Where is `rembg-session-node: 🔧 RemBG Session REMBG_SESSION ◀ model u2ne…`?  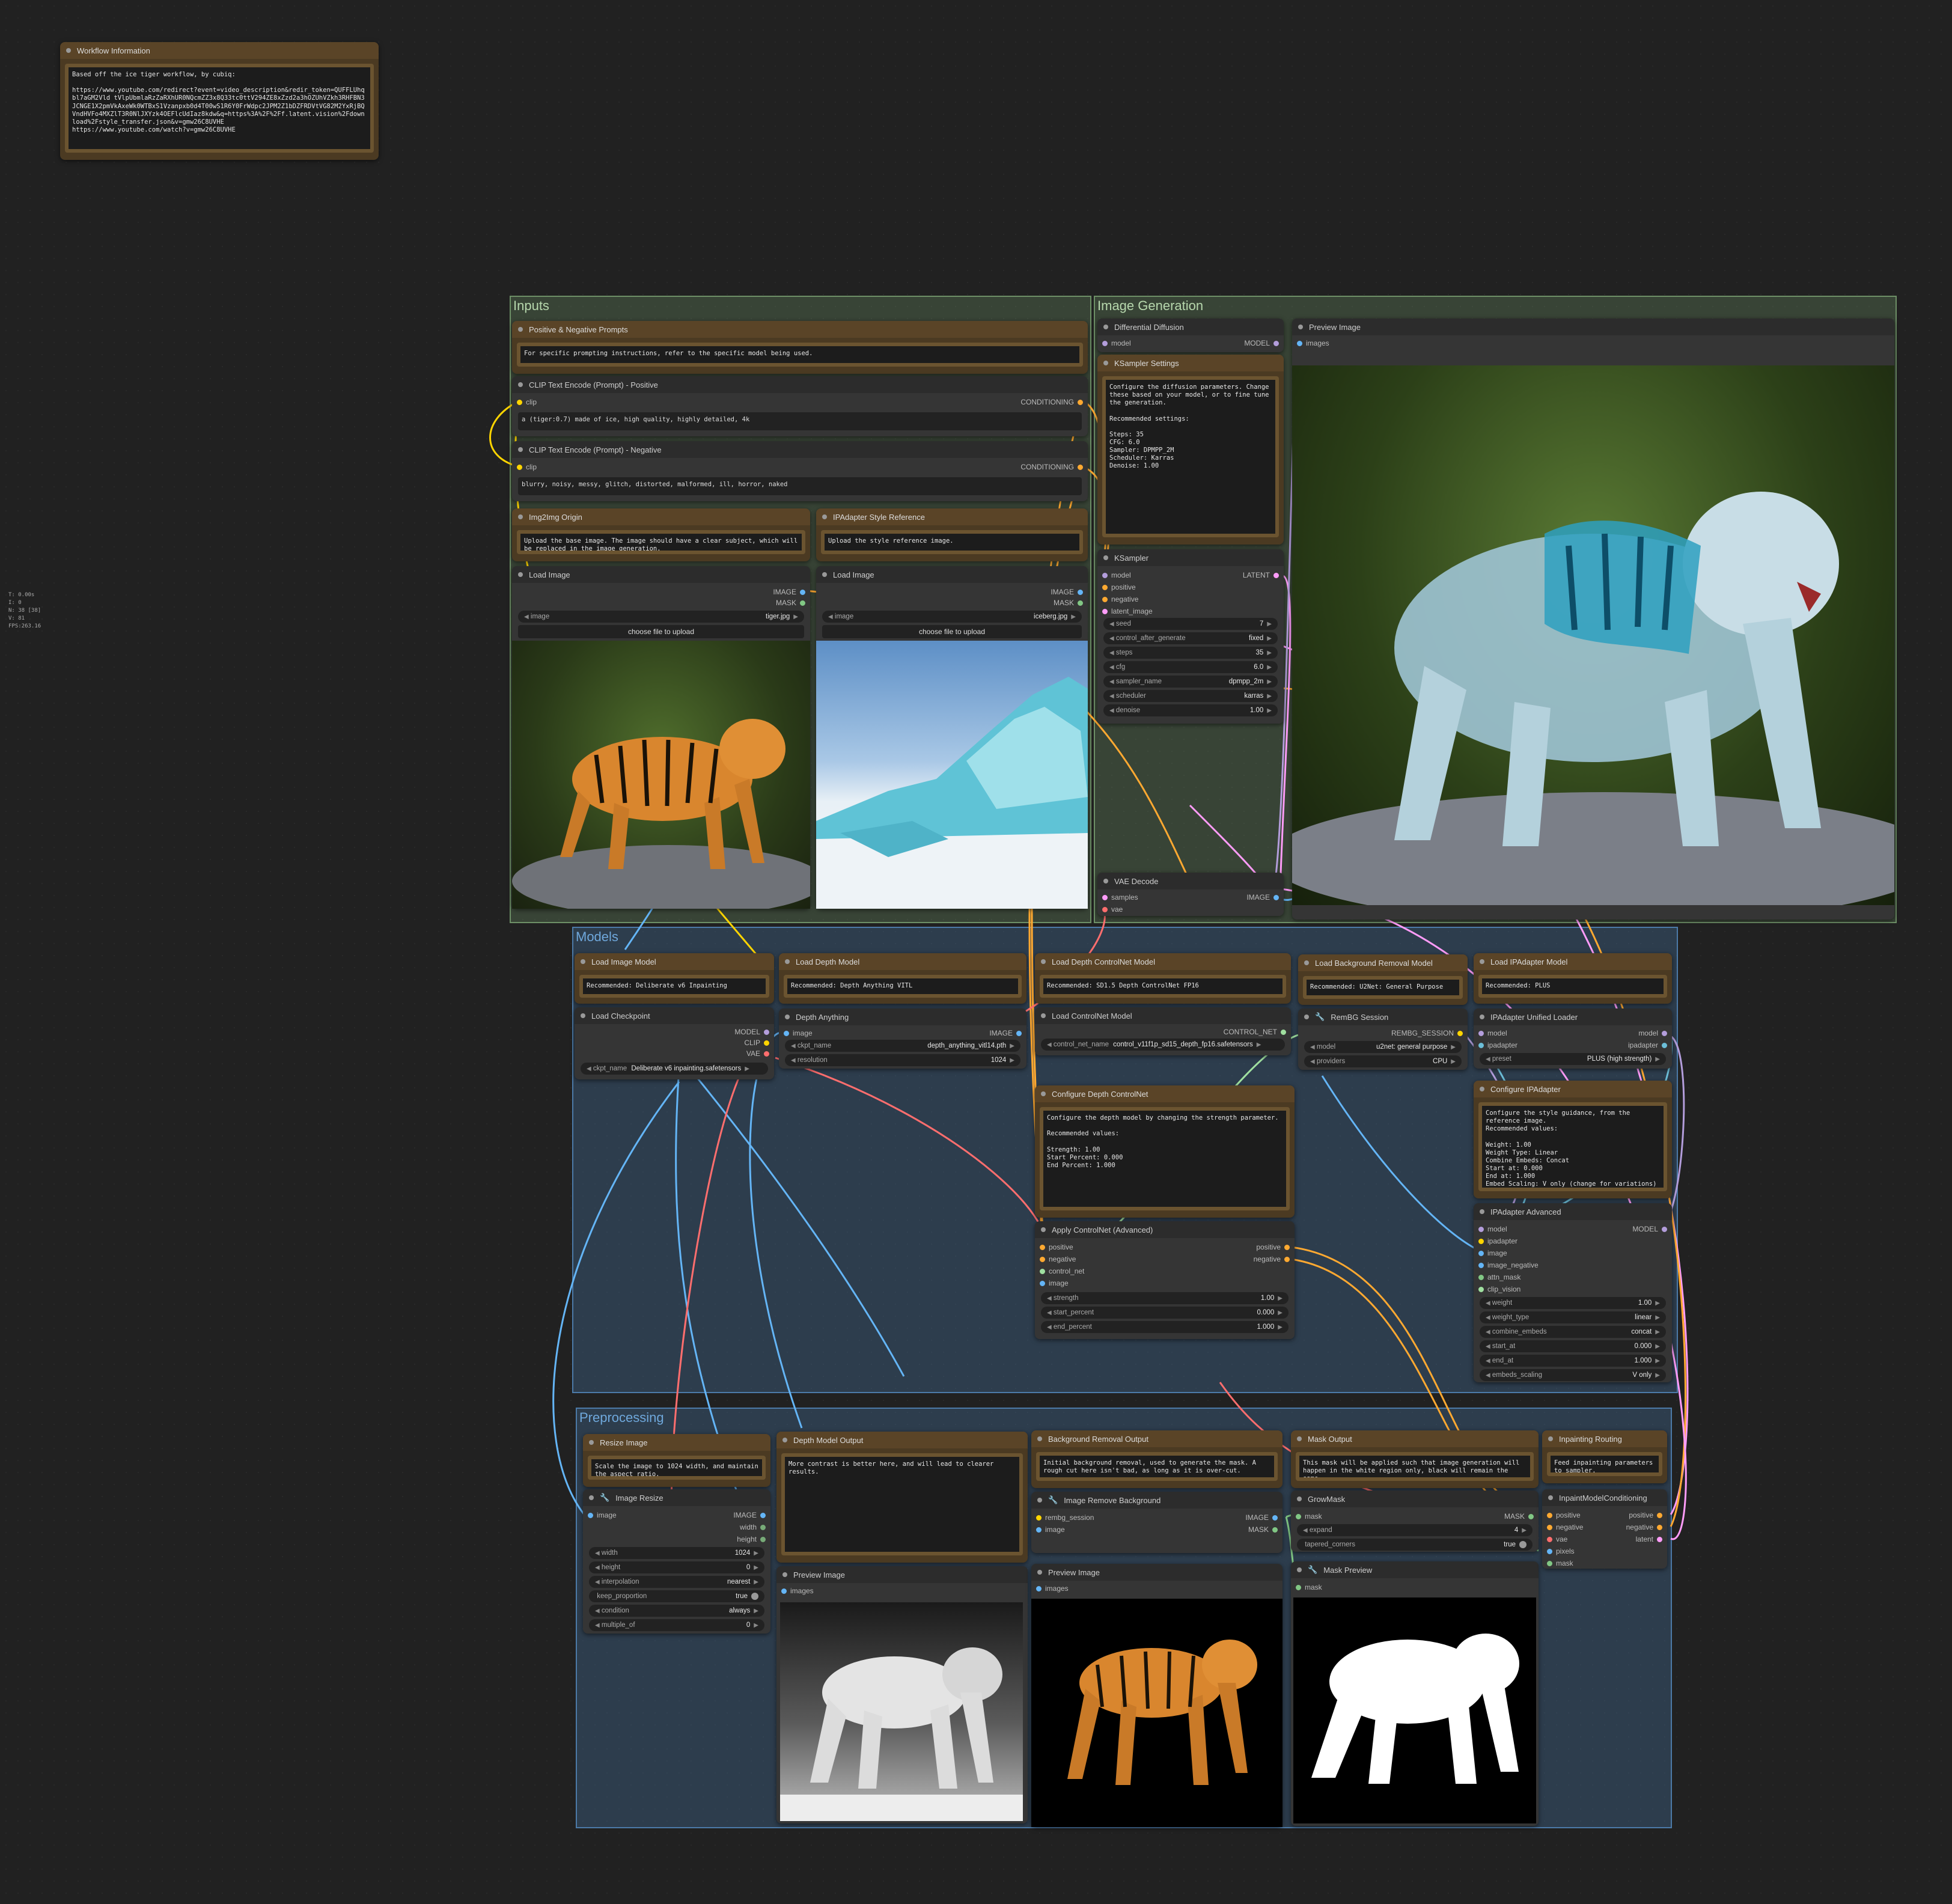 rembg-session-node: 🔧 RemBG Session REMBG_SESSION ◀ model u2ne… is located at coordinates (1383, 1039).